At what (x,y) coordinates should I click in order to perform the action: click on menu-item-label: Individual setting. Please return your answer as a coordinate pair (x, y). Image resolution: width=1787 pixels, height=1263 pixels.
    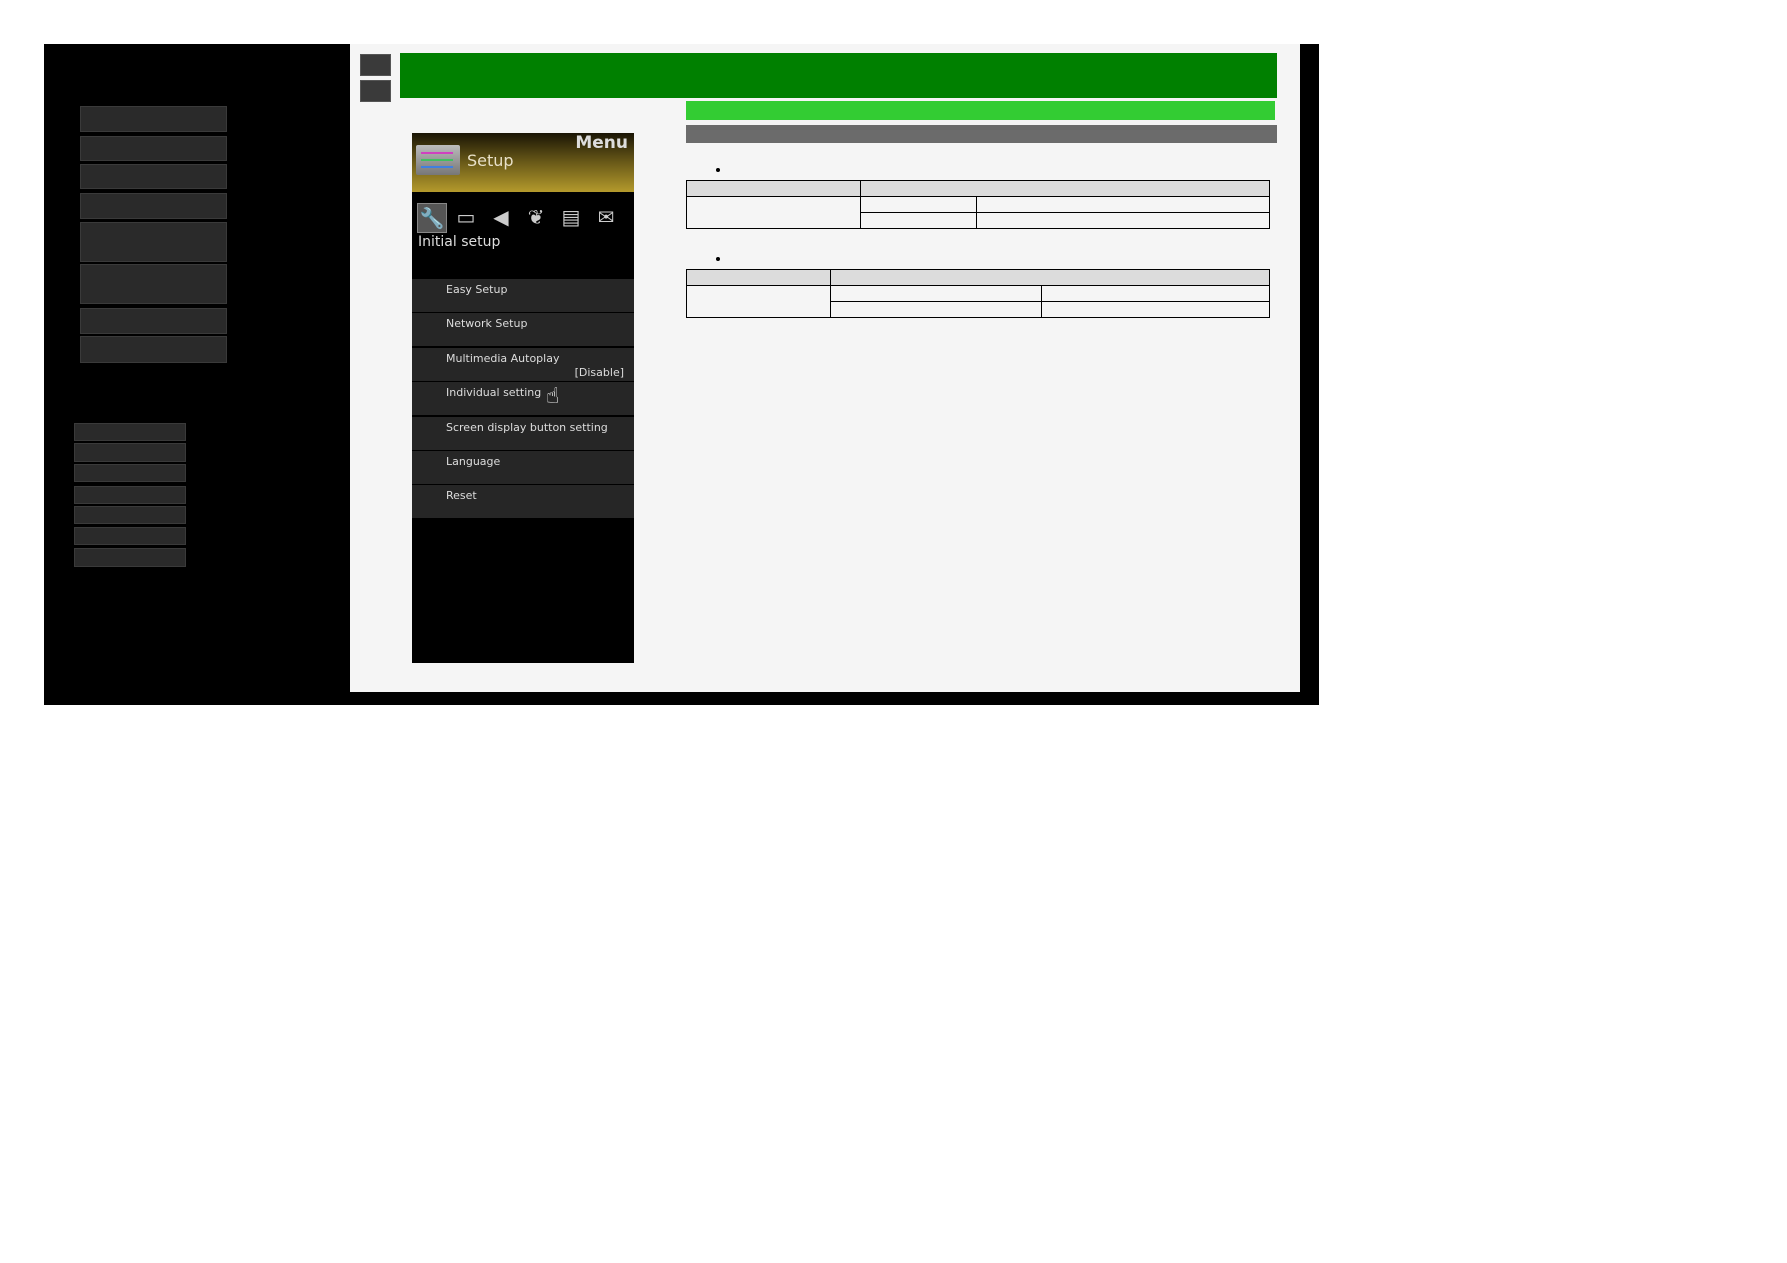
    Looking at the image, I should click on (494, 392).